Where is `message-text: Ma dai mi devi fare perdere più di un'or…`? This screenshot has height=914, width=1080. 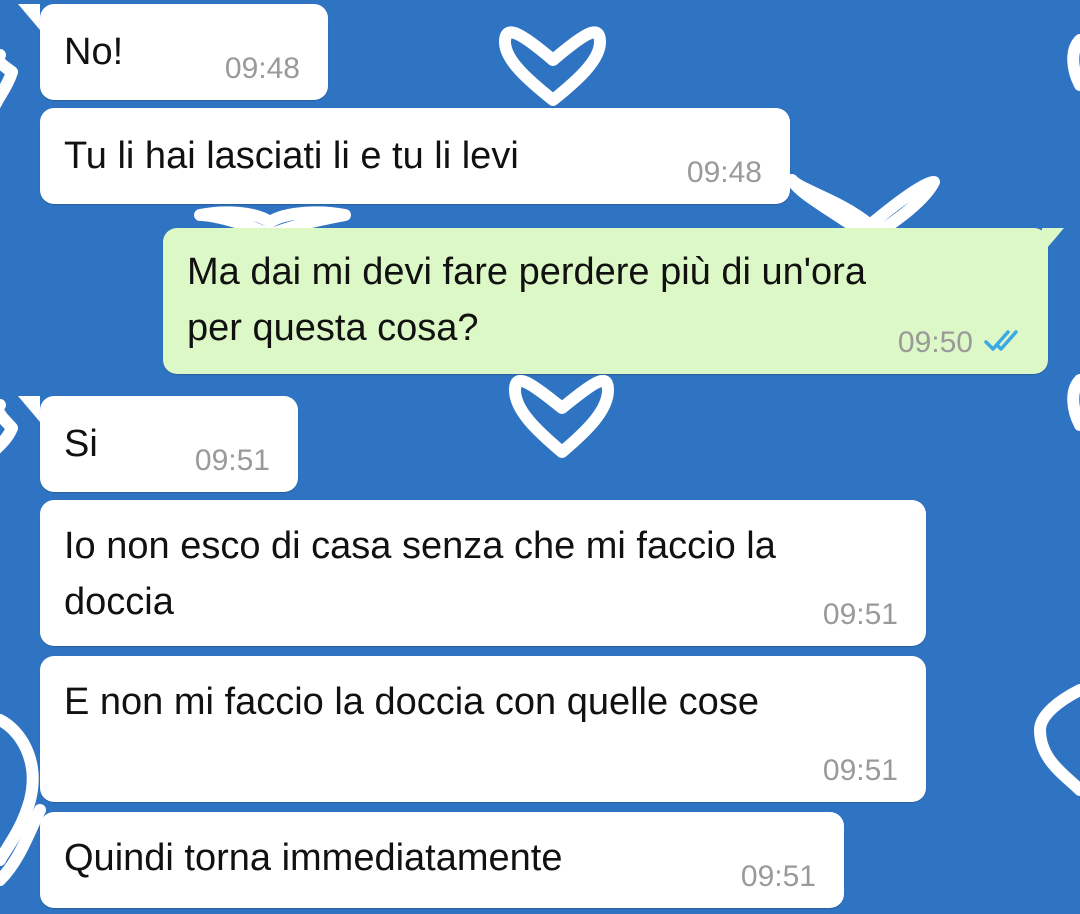
message-text: Ma dai mi devi fare perdere più di un'or… is located at coordinates (526, 300).